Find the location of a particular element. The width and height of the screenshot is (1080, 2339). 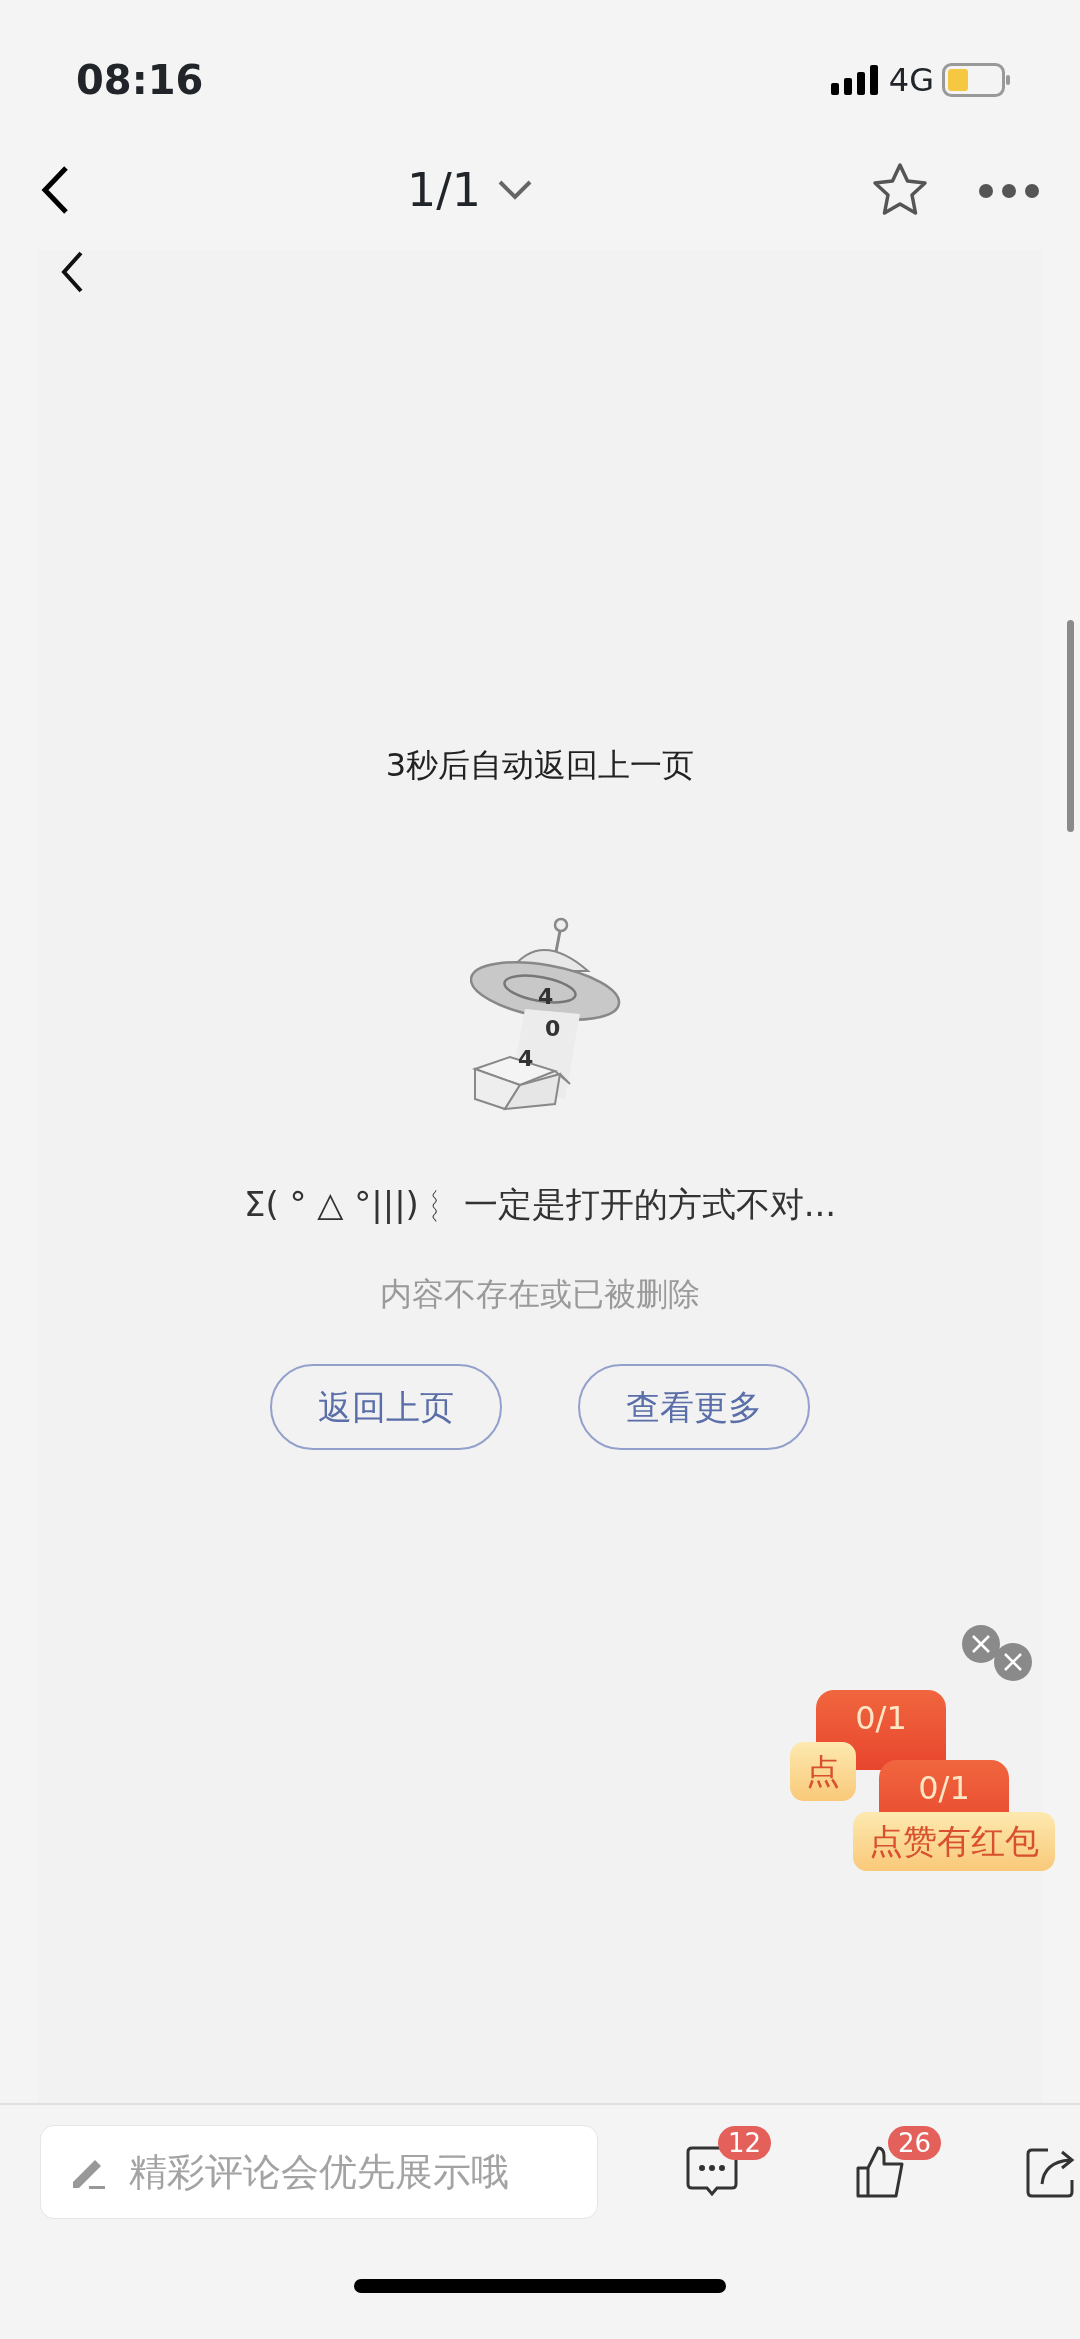

more-icon is located at coordinates (1009, 190).